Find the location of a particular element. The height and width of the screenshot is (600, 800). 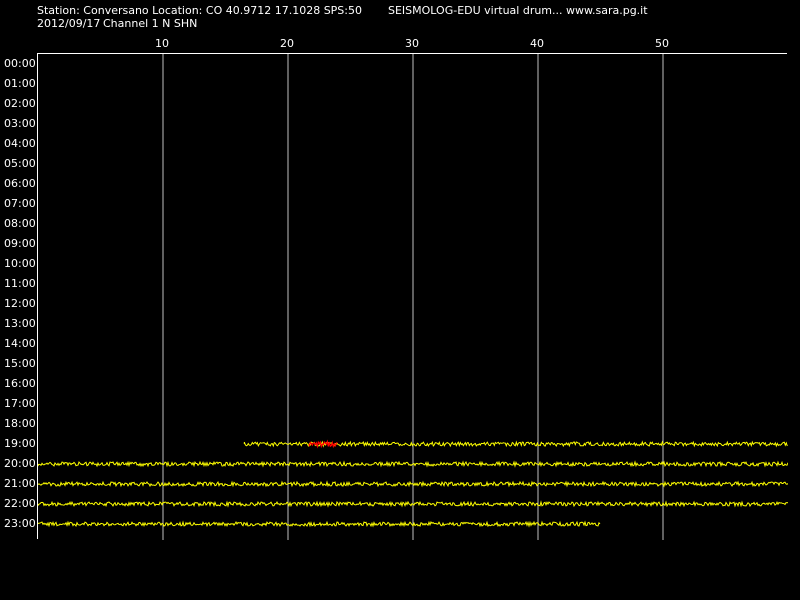

hour-label: 02:00 is located at coordinates (20, 103).